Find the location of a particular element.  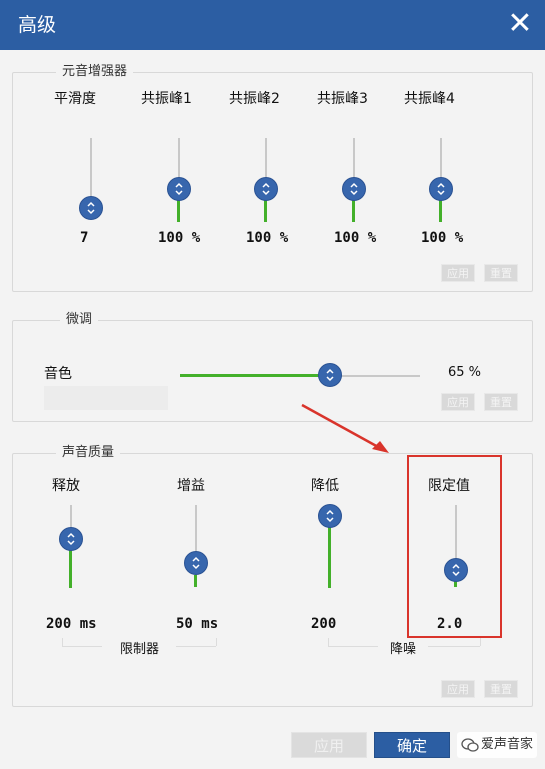

close-icon: ✕ is located at coordinates (520, 24).